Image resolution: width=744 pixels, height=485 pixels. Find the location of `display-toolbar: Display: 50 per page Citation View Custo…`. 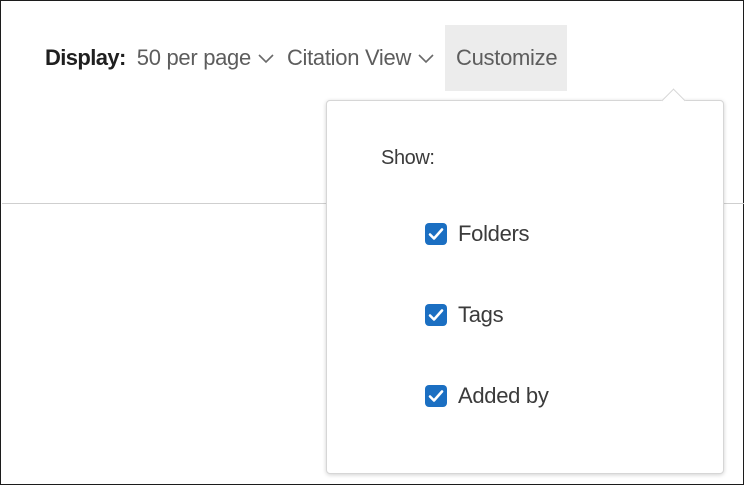

display-toolbar: Display: 50 per page Citation View Custo… is located at coordinates (306, 58).